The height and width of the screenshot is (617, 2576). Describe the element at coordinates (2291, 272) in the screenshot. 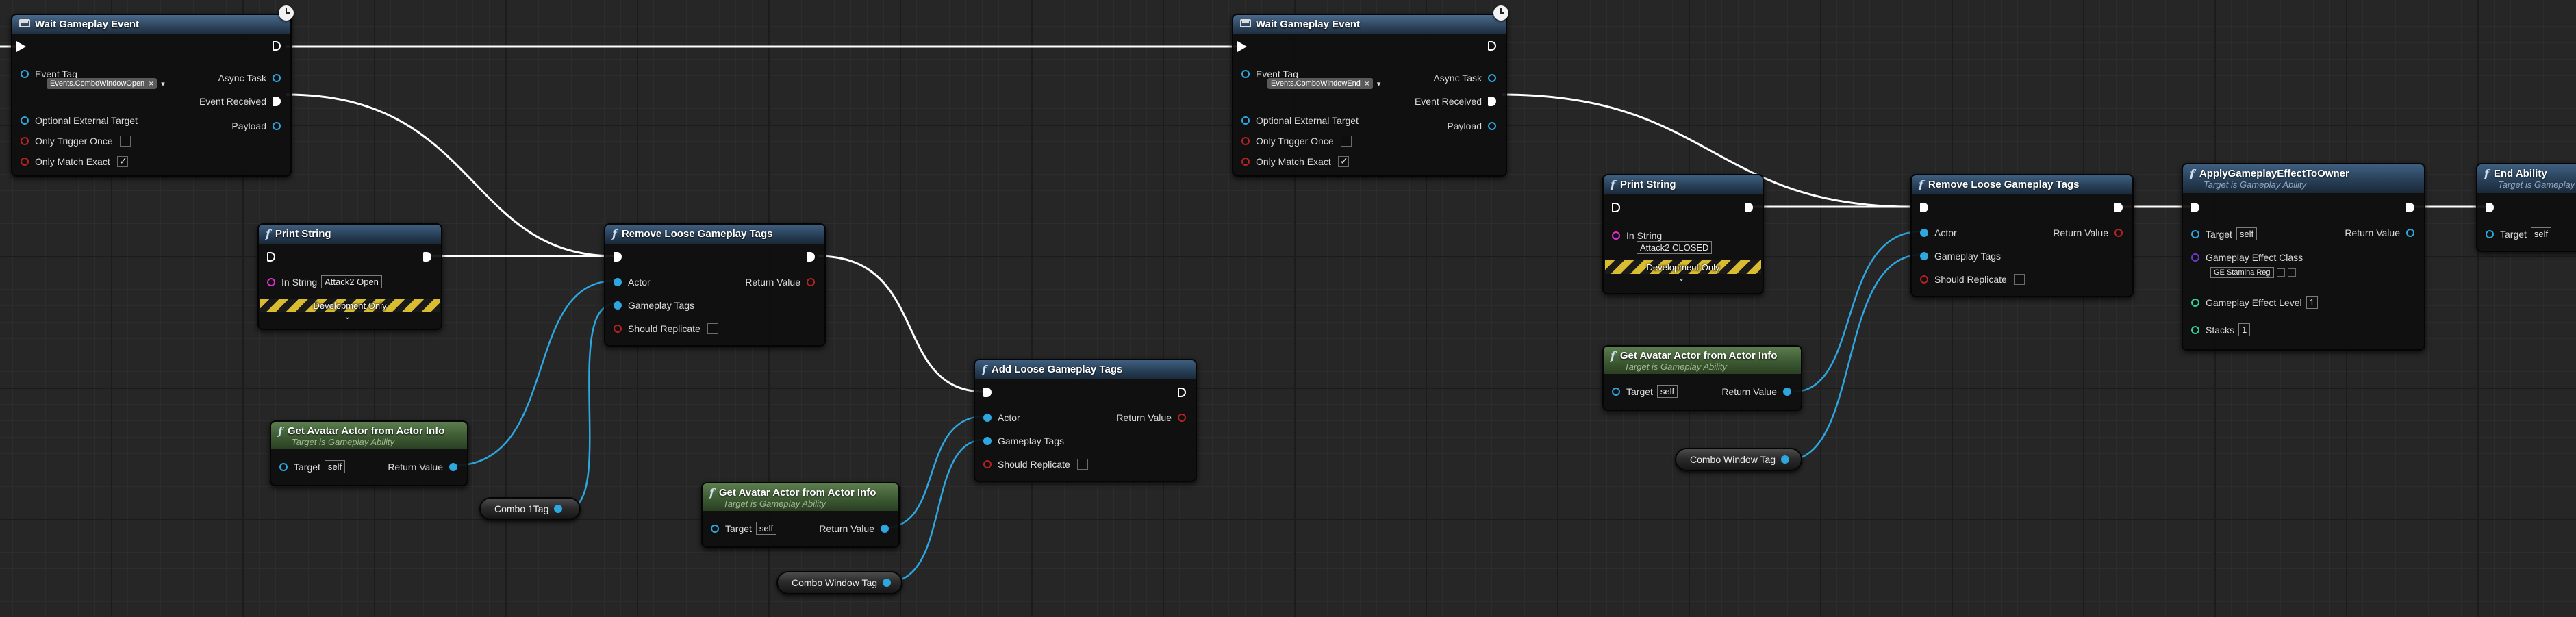

I see `clear-icon` at that location.